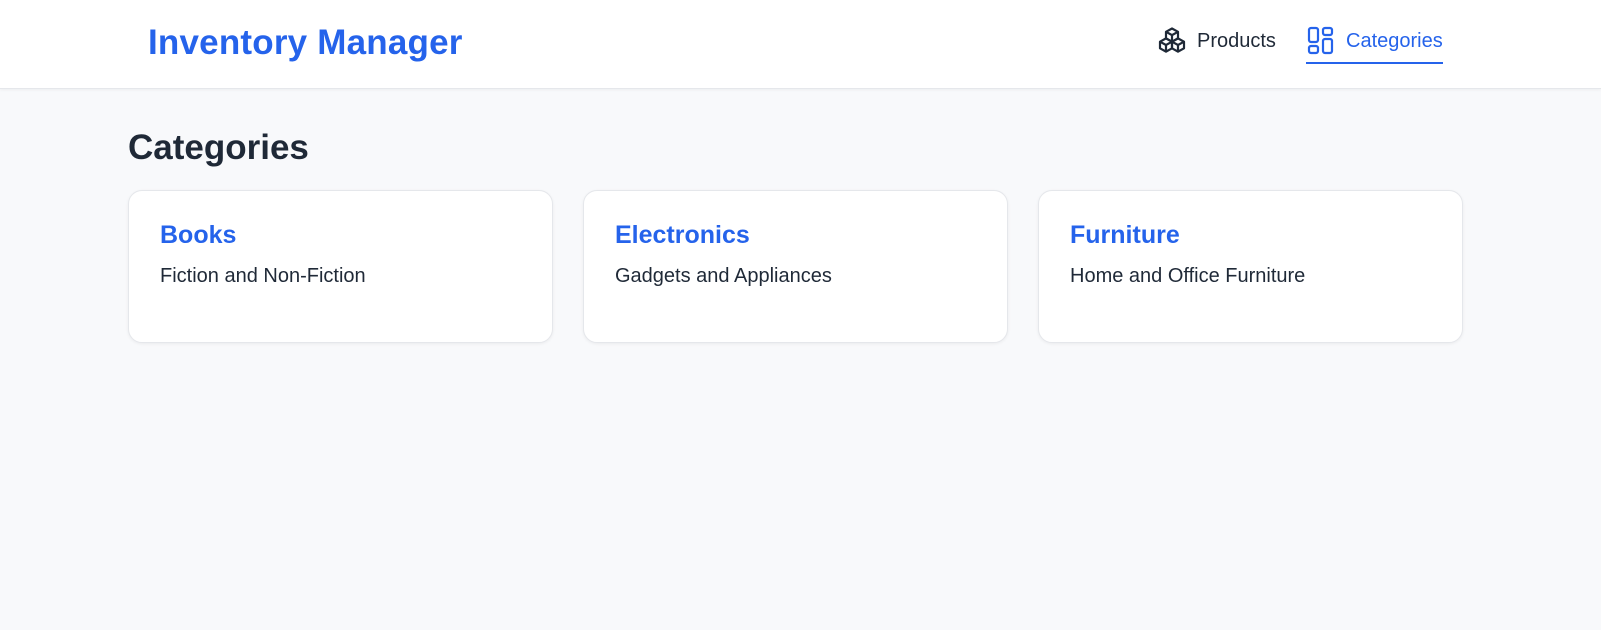 This screenshot has height=630, width=1601. I want to click on category-name: Books, so click(198, 235).